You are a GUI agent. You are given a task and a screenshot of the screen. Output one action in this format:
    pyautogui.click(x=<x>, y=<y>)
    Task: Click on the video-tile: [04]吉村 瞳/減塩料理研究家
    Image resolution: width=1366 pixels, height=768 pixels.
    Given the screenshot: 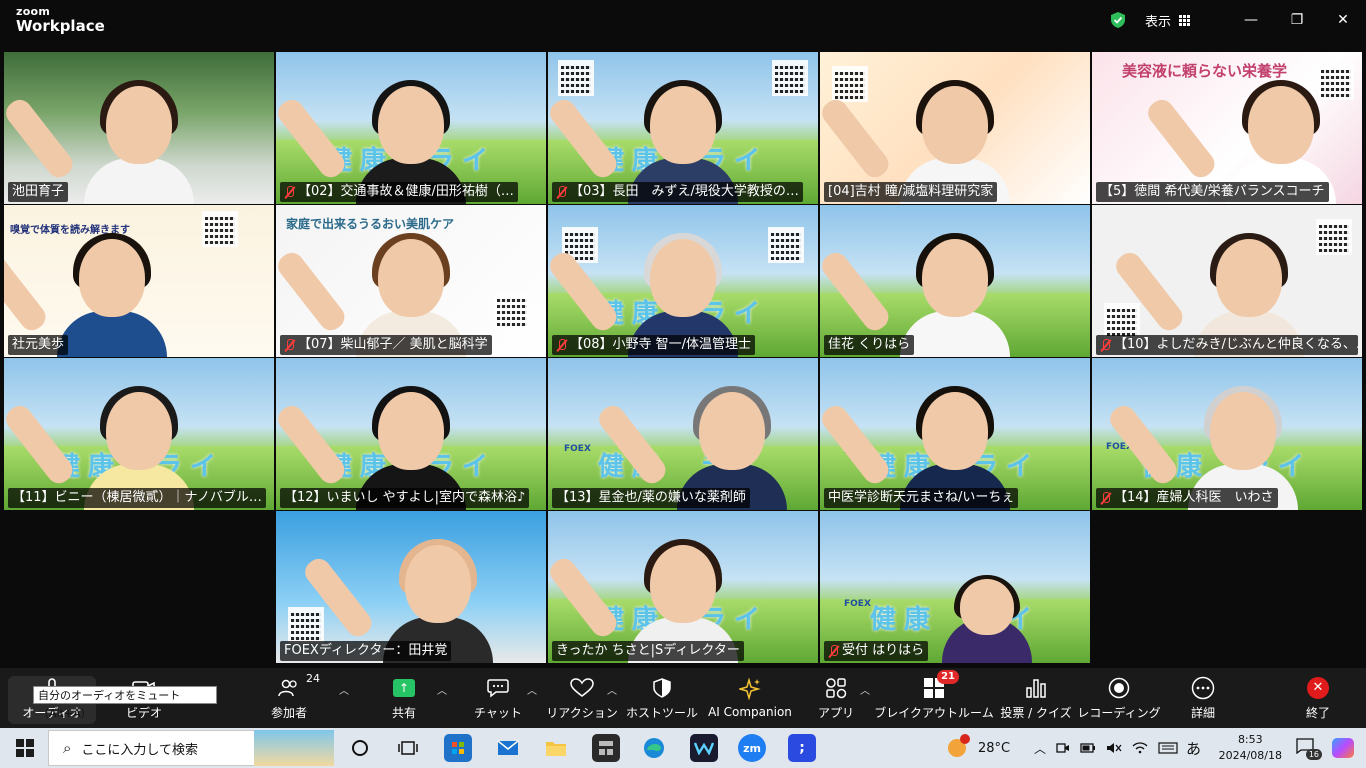 What is the action you would take?
    pyautogui.click(x=955, y=128)
    